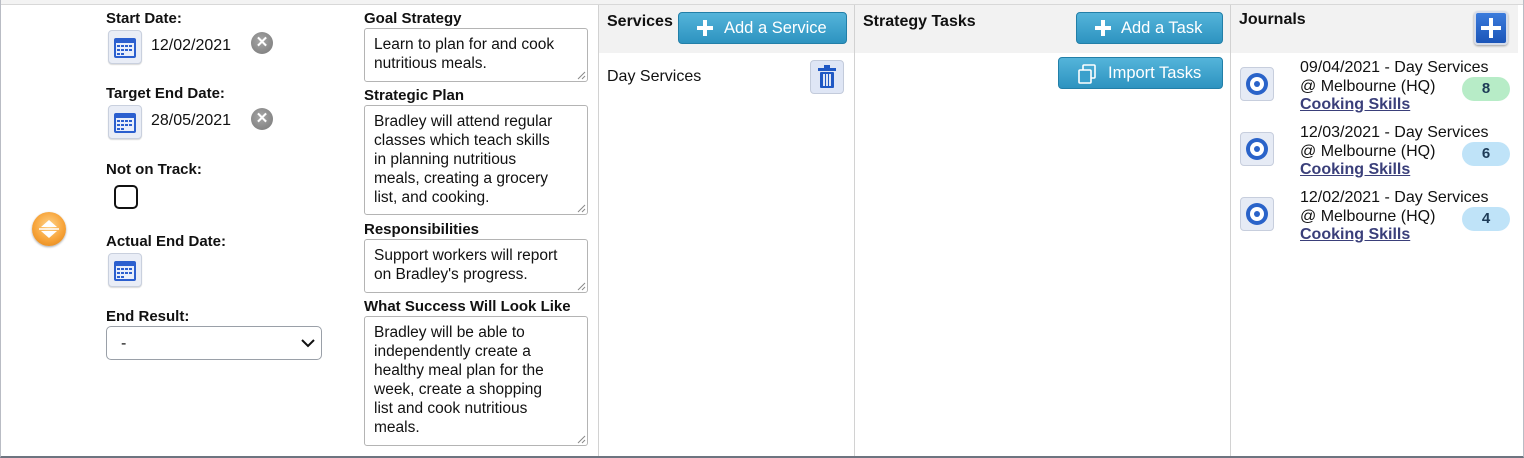  What do you see at coordinates (598, 230) in the screenshot?
I see `services-column-divider` at bounding box center [598, 230].